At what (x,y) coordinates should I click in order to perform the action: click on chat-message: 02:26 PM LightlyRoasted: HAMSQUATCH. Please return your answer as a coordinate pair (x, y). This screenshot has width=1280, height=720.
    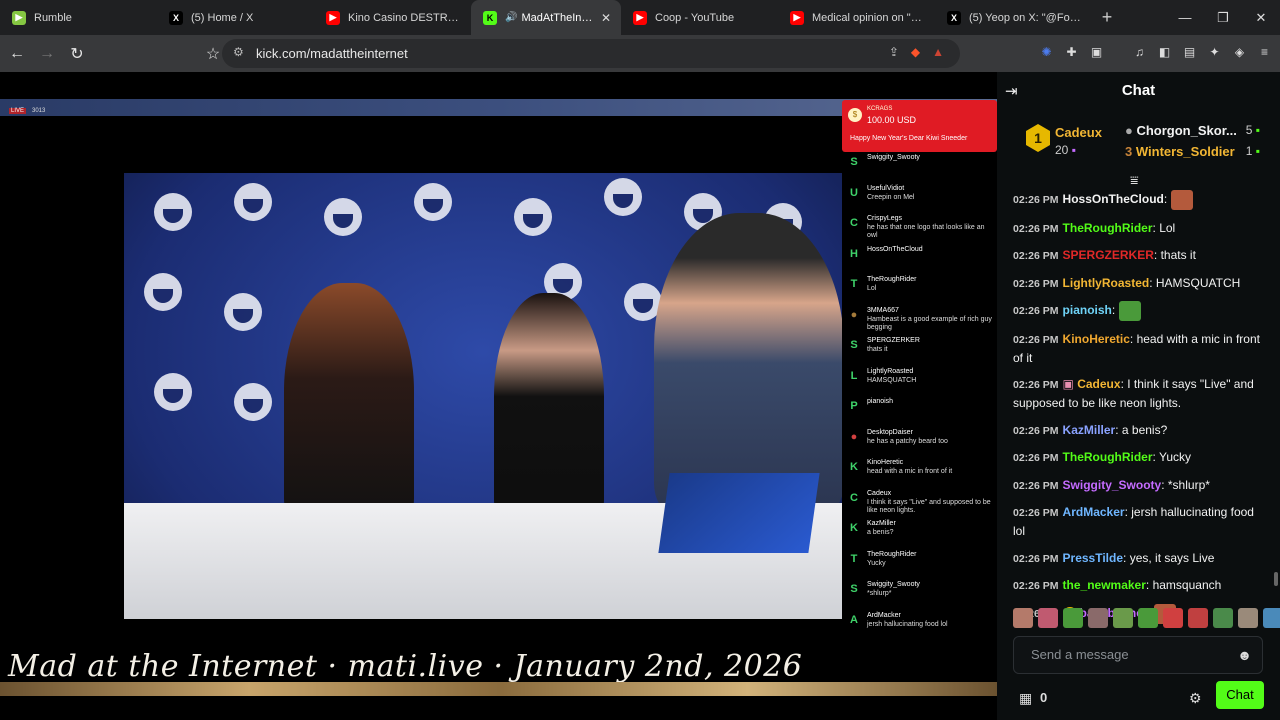
    Looking at the image, I should click on (1127, 282).